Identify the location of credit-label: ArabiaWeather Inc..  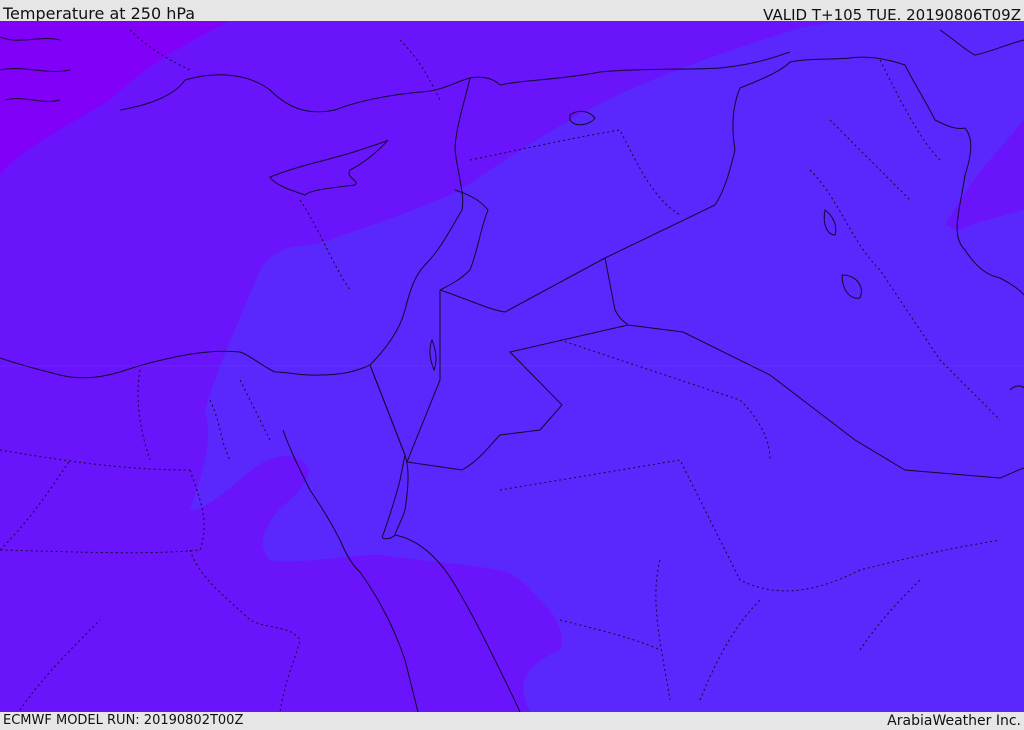
(954, 721).